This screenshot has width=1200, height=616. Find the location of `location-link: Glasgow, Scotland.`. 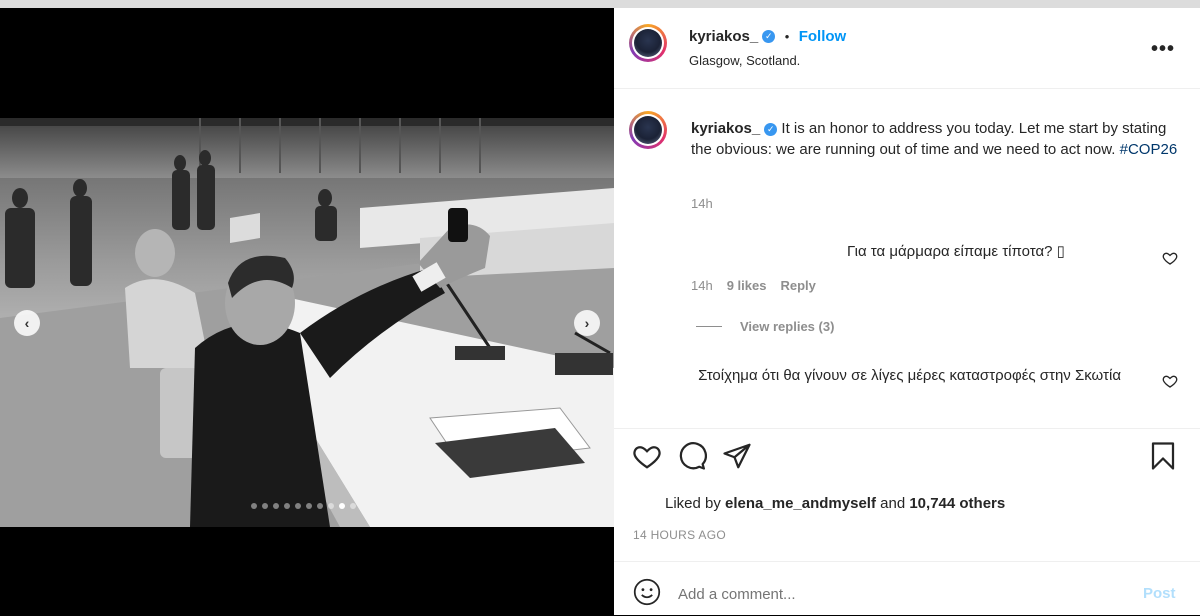

location-link: Glasgow, Scotland. is located at coordinates (744, 60).